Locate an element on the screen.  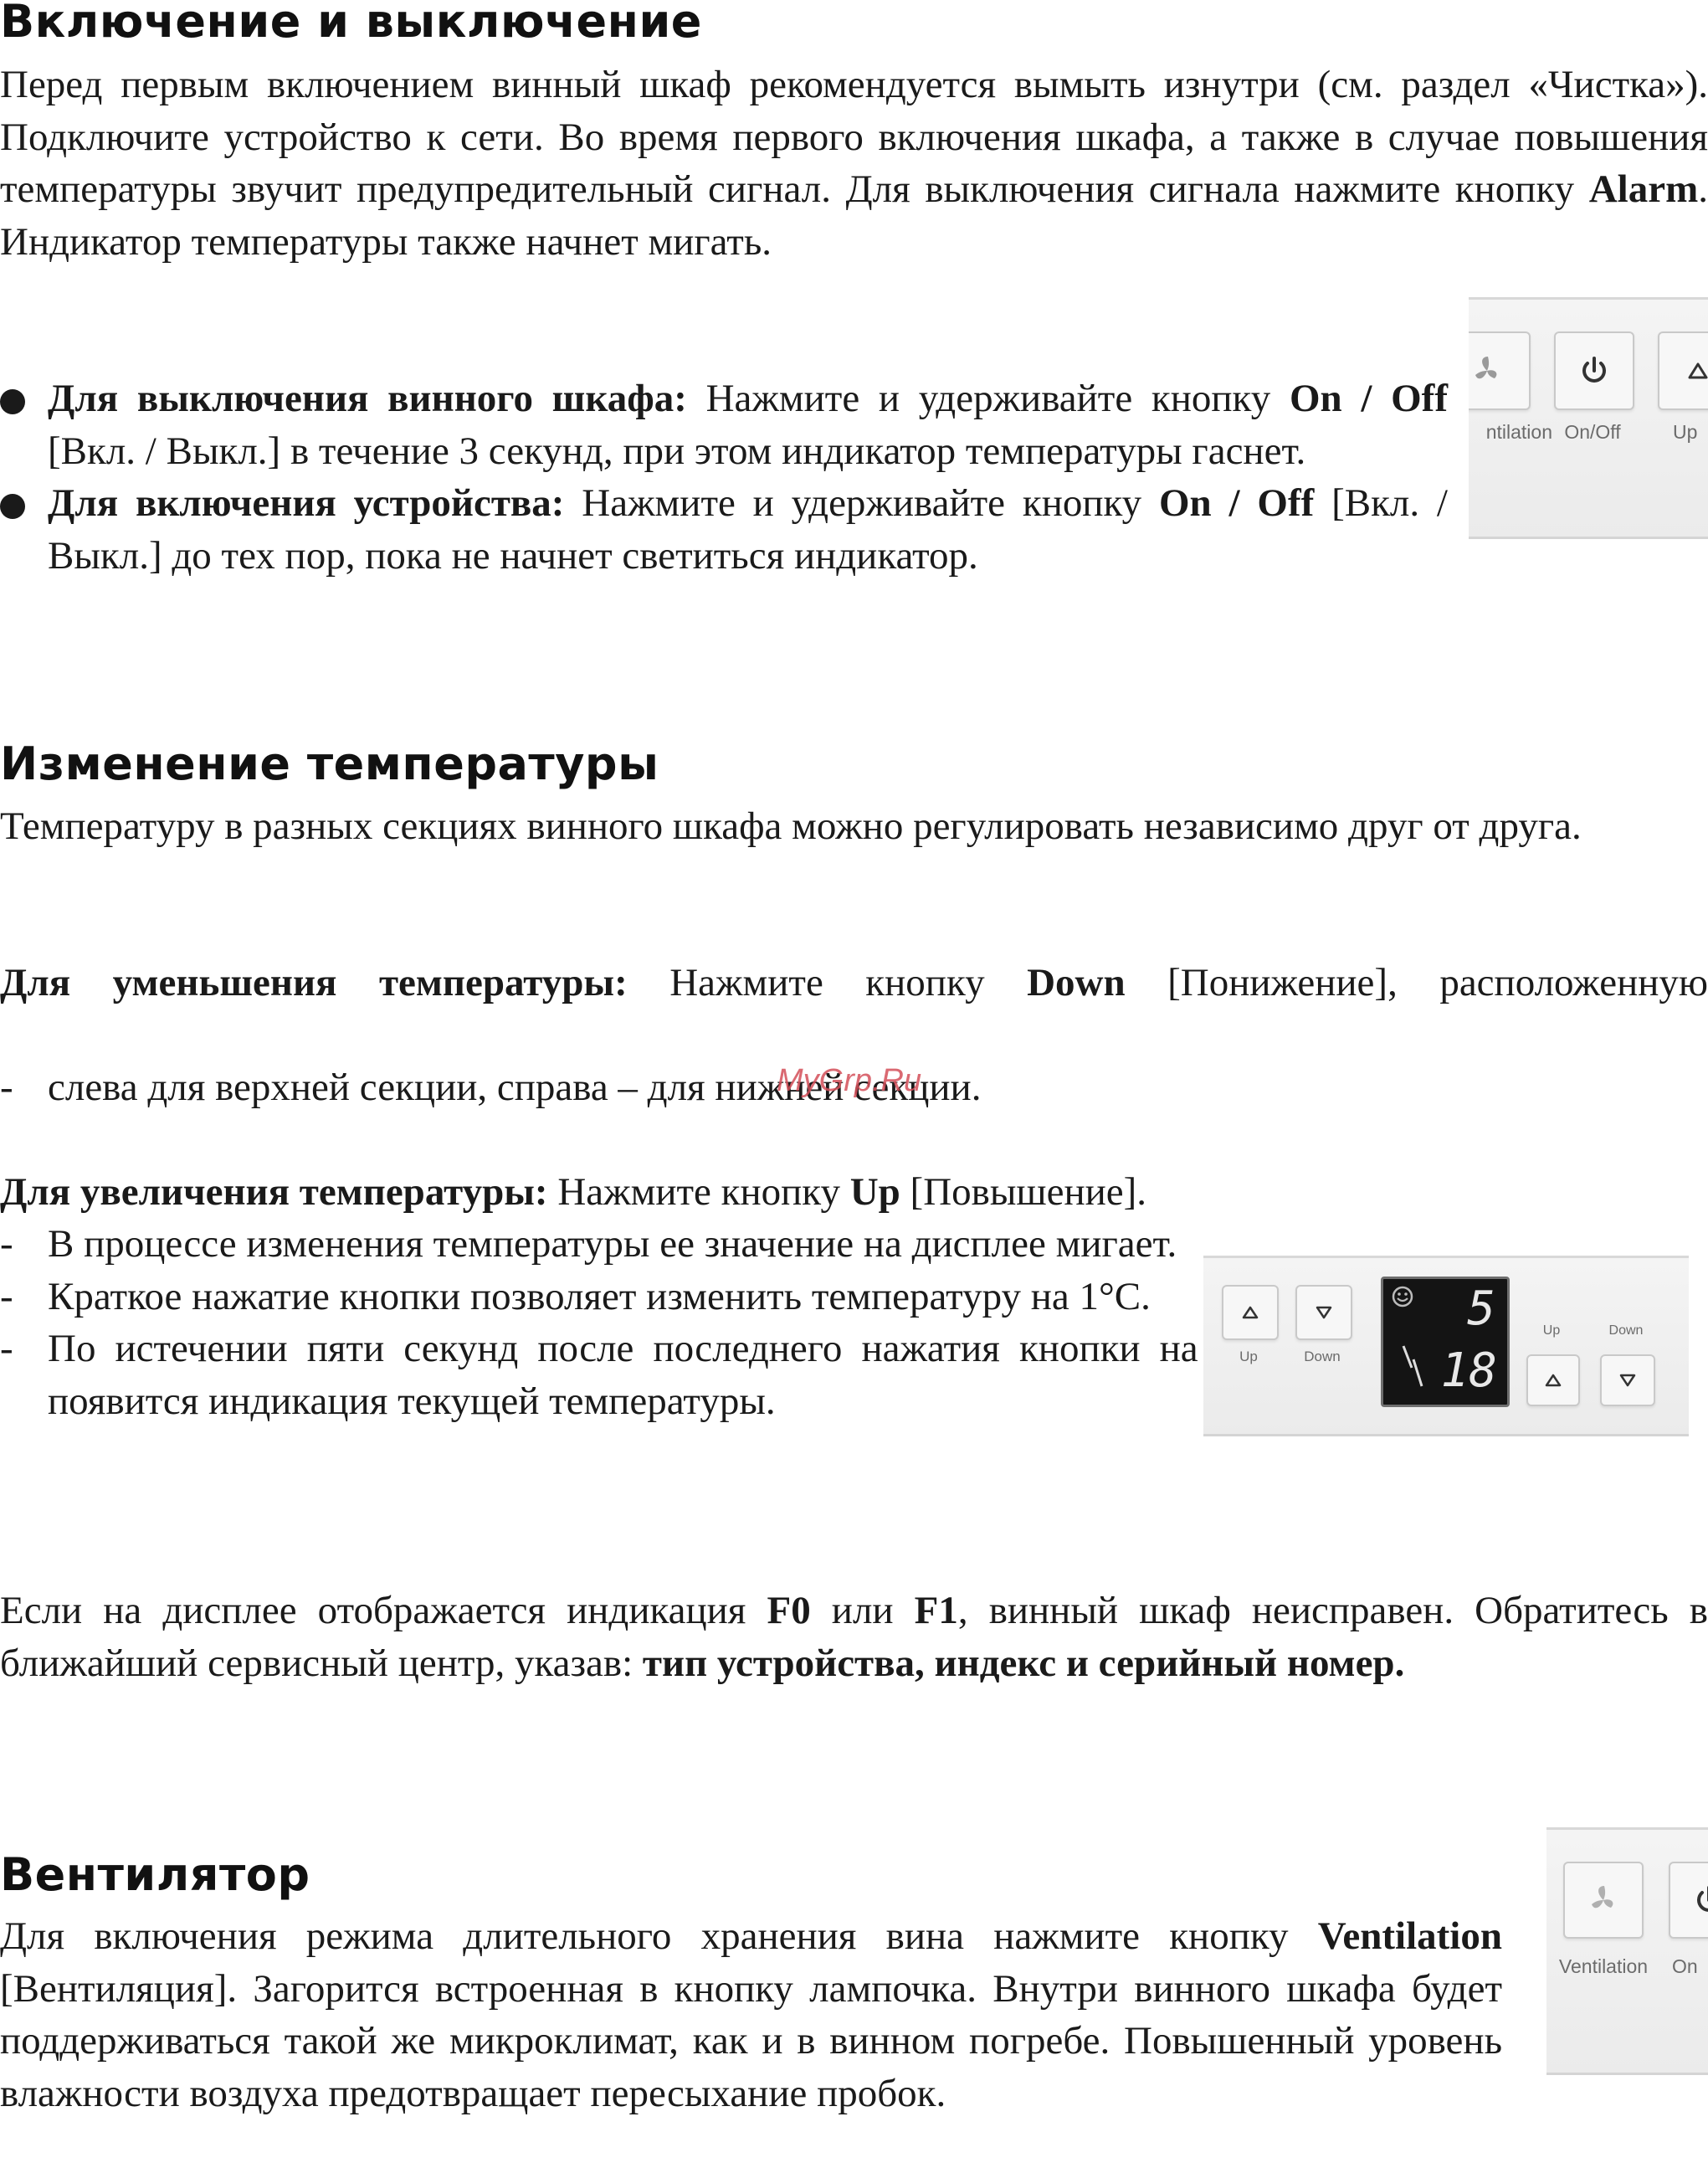
on-label: On is located at coordinates (1685, 1966).